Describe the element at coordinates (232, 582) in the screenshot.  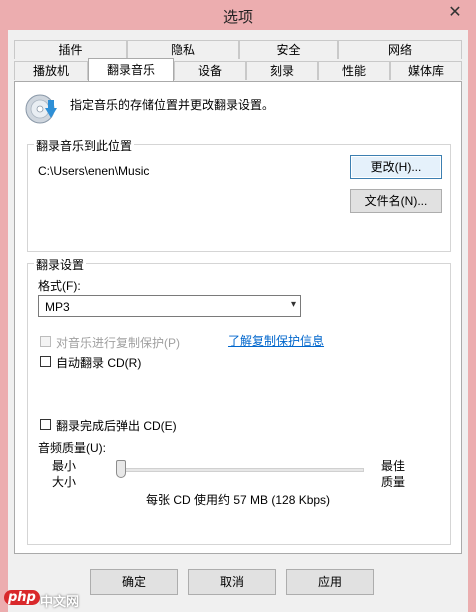
I see `cancel-button: 取消` at that location.